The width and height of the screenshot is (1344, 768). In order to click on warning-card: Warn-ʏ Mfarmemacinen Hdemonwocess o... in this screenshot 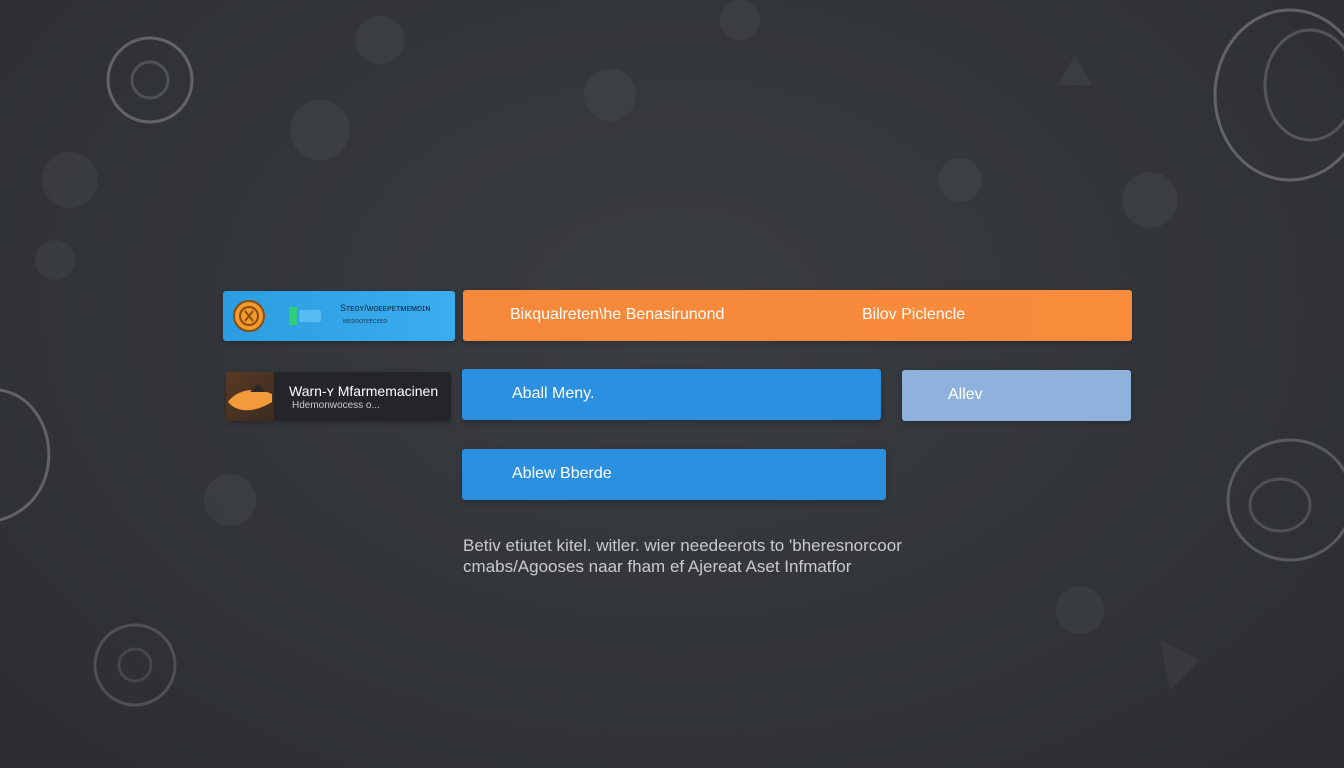, I will do `click(338, 396)`.